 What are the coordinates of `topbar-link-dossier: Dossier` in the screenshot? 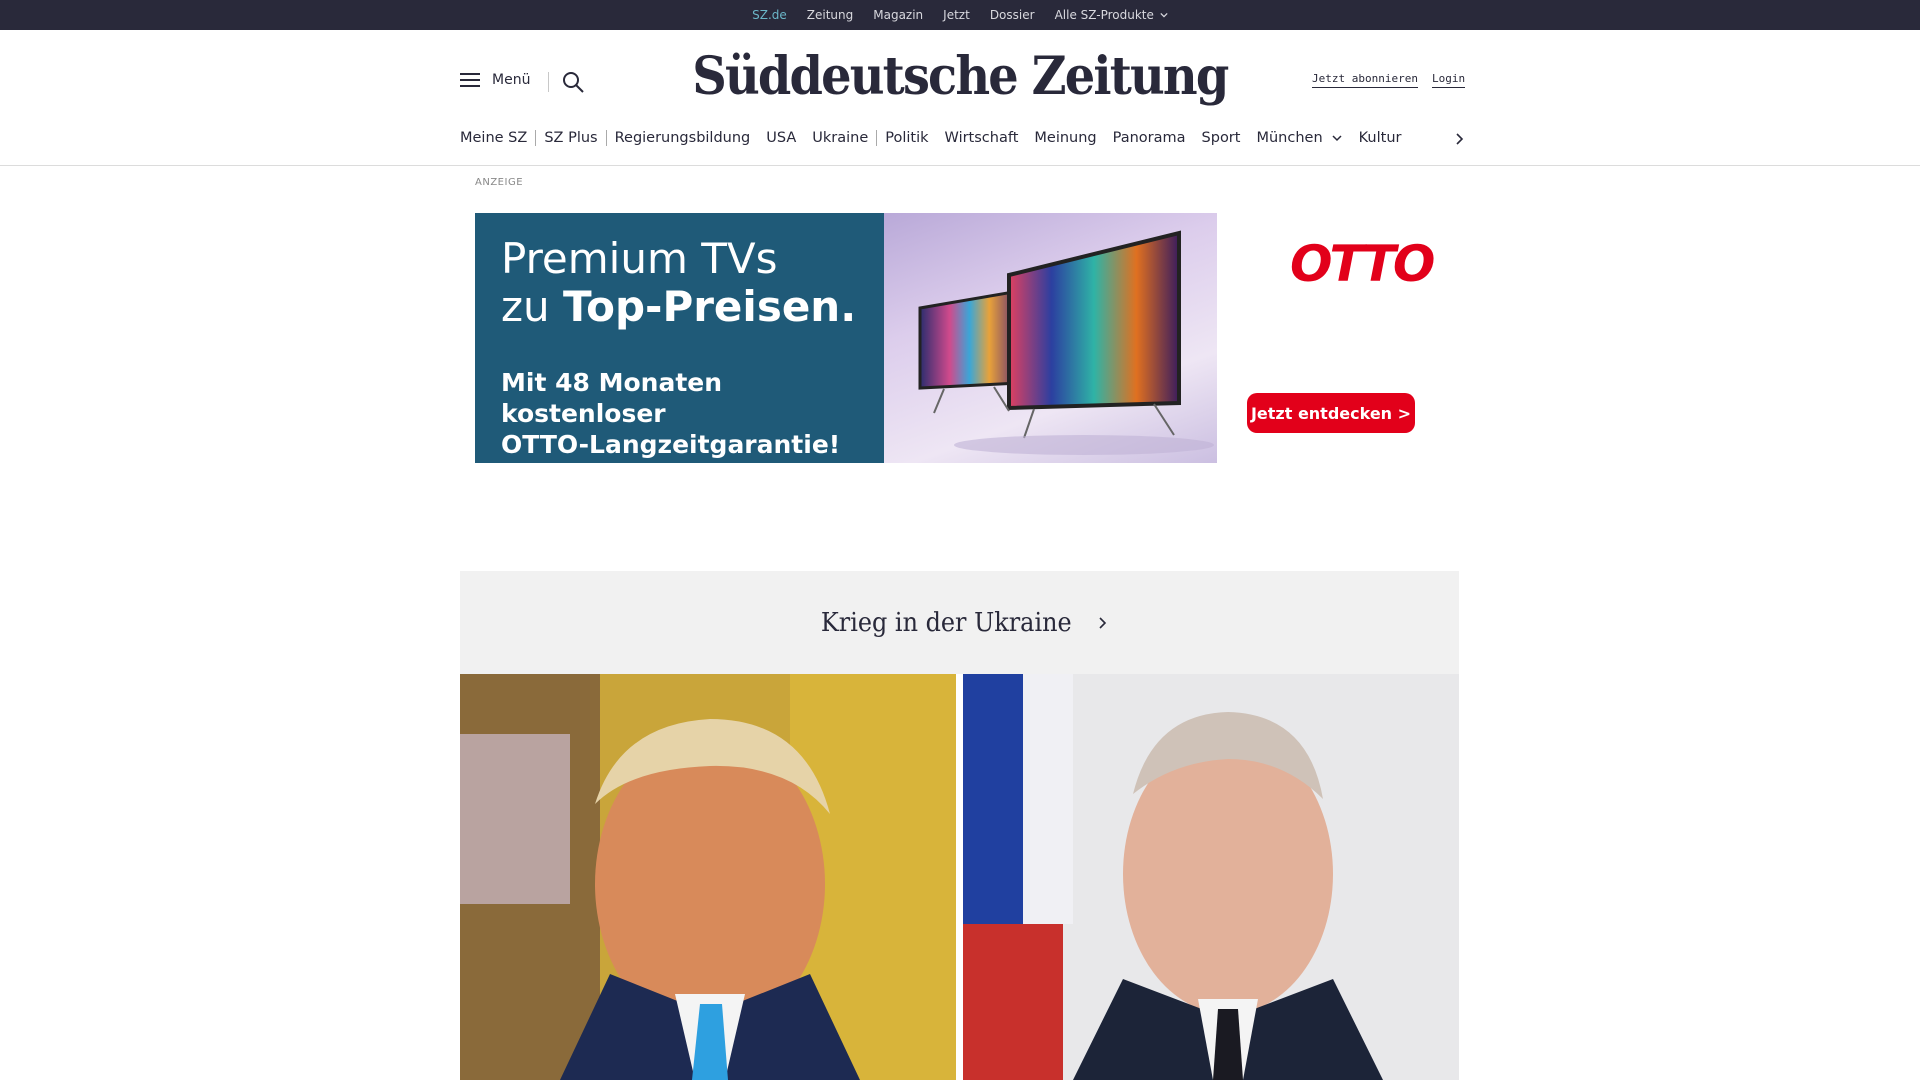 It's located at (1012, 15).